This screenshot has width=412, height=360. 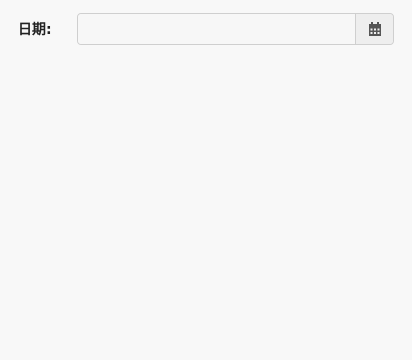 What do you see at coordinates (217, 29) in the screenshot?
I see `date-input` at bounding box center [217, 29].